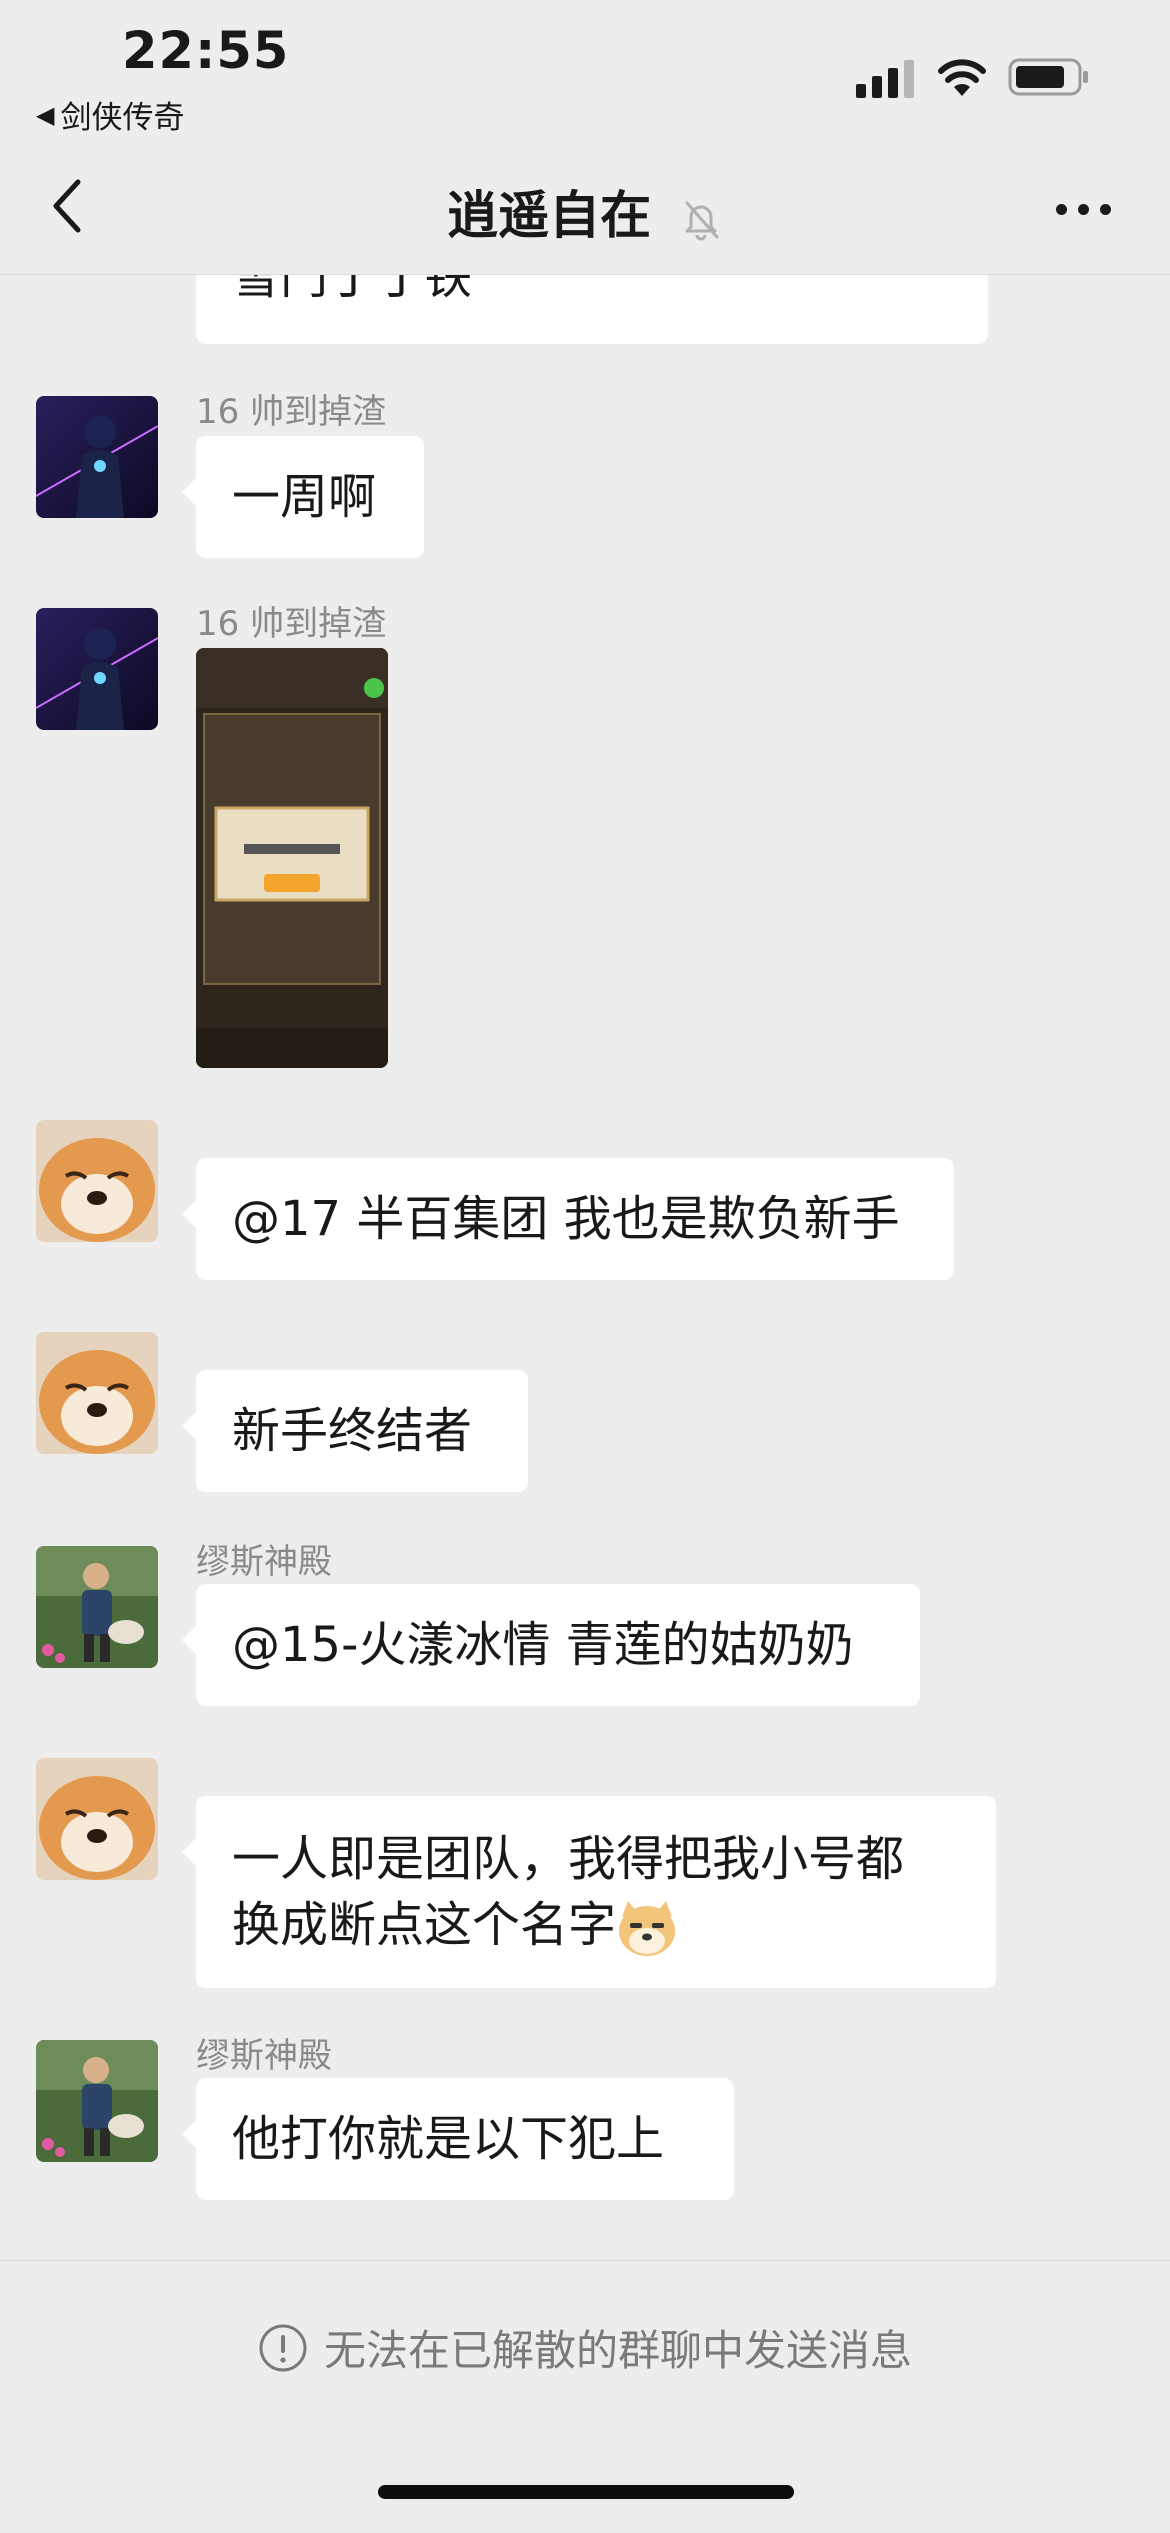  What do you see at coordinates (568, 1859) in the screenshot?
I see `message-text-line-1: 一人即是团队，我得把我小号都` at bounding box center [568, 1859].